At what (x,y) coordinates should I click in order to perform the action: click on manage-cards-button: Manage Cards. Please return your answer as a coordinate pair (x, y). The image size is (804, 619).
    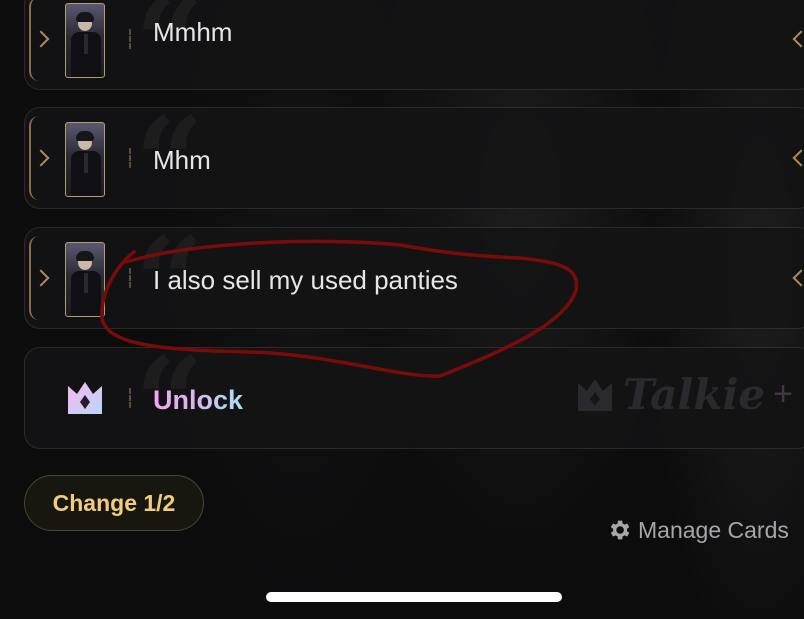
    Looking at the image, I should click on (697, 530).